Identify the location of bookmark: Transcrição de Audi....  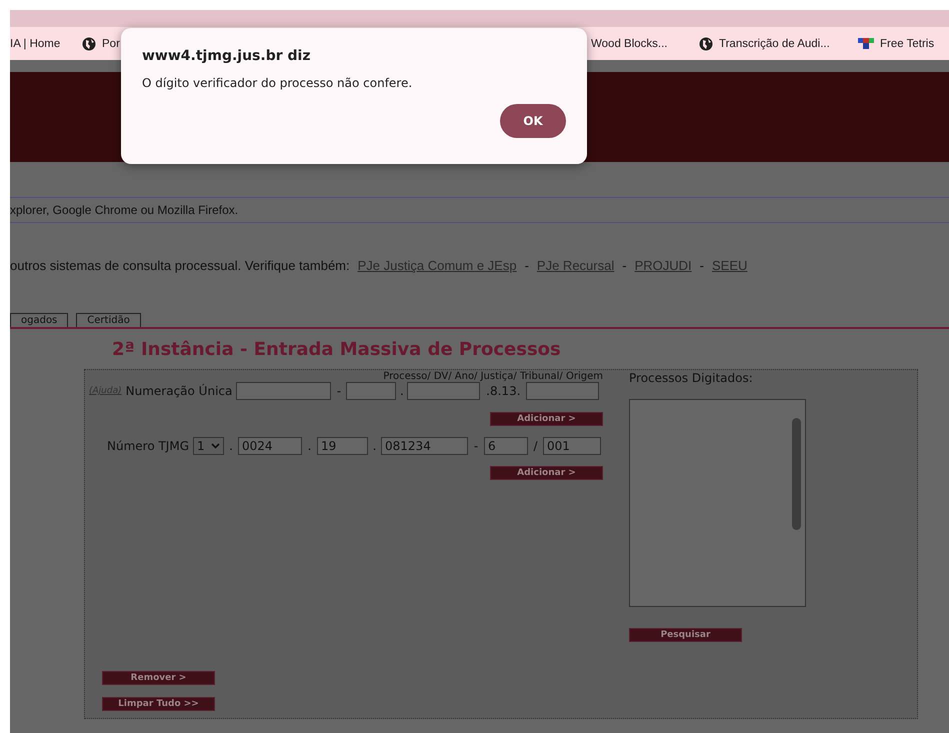
(764, 43).